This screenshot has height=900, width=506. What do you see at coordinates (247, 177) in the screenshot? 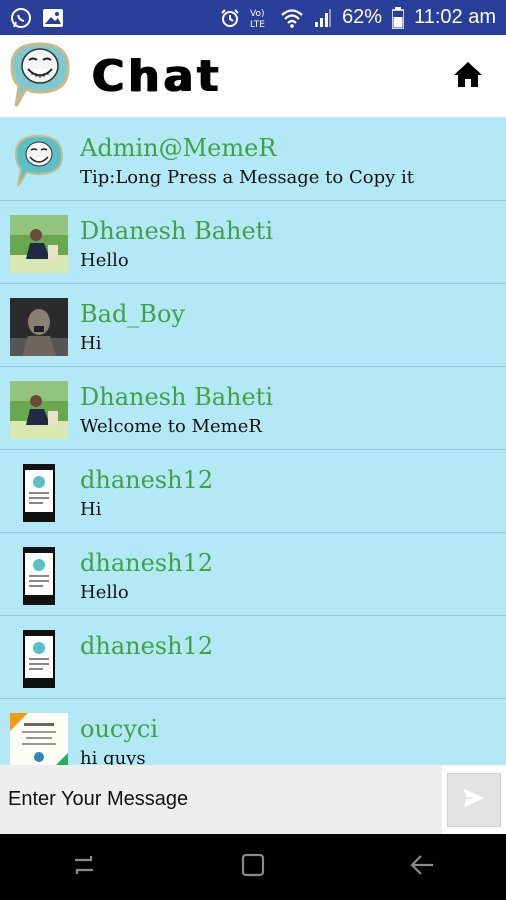
I see `message-text: Tip:Long Press a Message to Copy it` at bounding box center [247, 177].